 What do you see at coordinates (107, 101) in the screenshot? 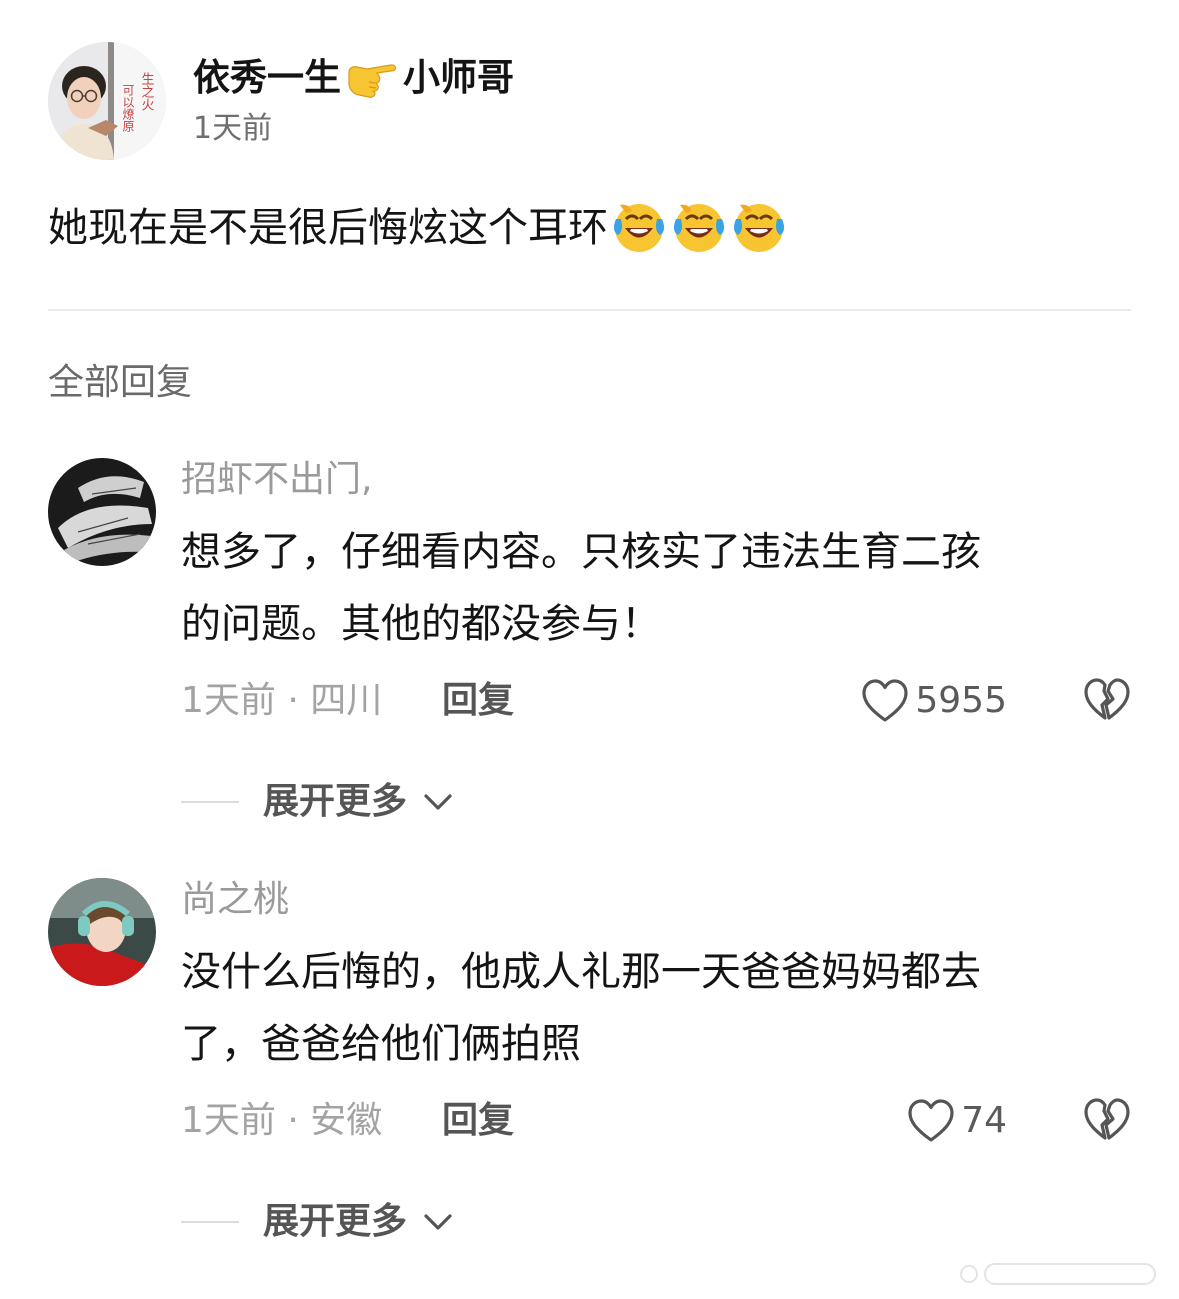
I see `author-avatar: 生之火 可以燎原` at bounding box center [107, 101].